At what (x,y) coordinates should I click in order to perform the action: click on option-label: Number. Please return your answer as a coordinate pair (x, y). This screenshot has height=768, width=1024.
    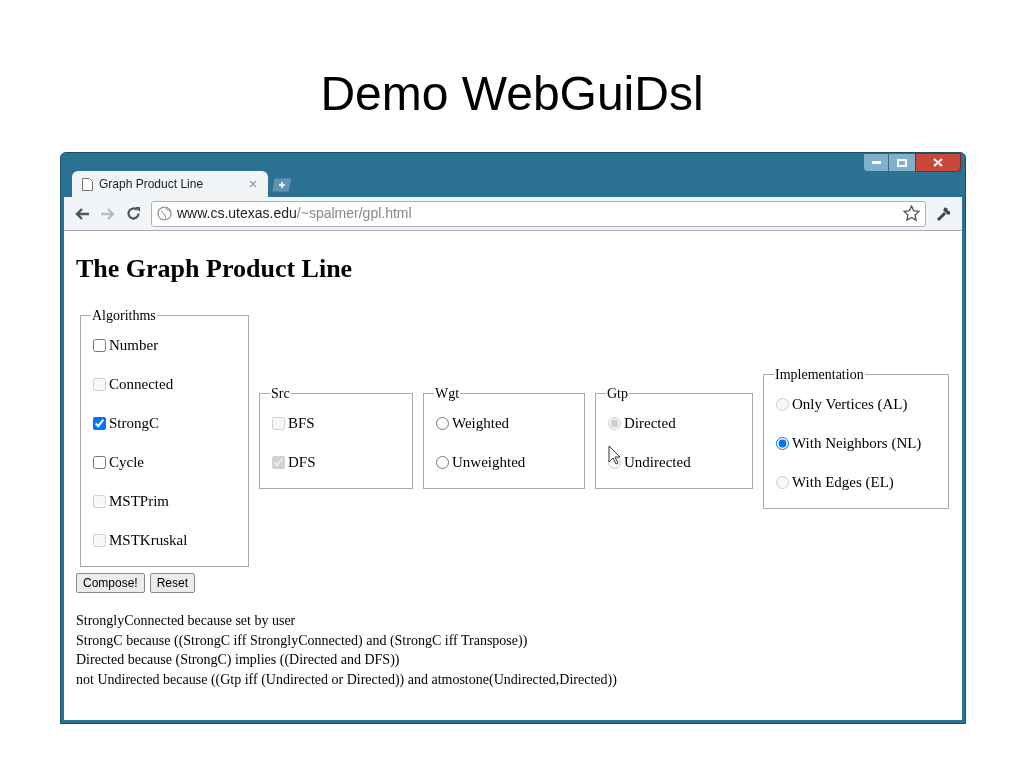
    Looking at the image, I should click on (134, 346).